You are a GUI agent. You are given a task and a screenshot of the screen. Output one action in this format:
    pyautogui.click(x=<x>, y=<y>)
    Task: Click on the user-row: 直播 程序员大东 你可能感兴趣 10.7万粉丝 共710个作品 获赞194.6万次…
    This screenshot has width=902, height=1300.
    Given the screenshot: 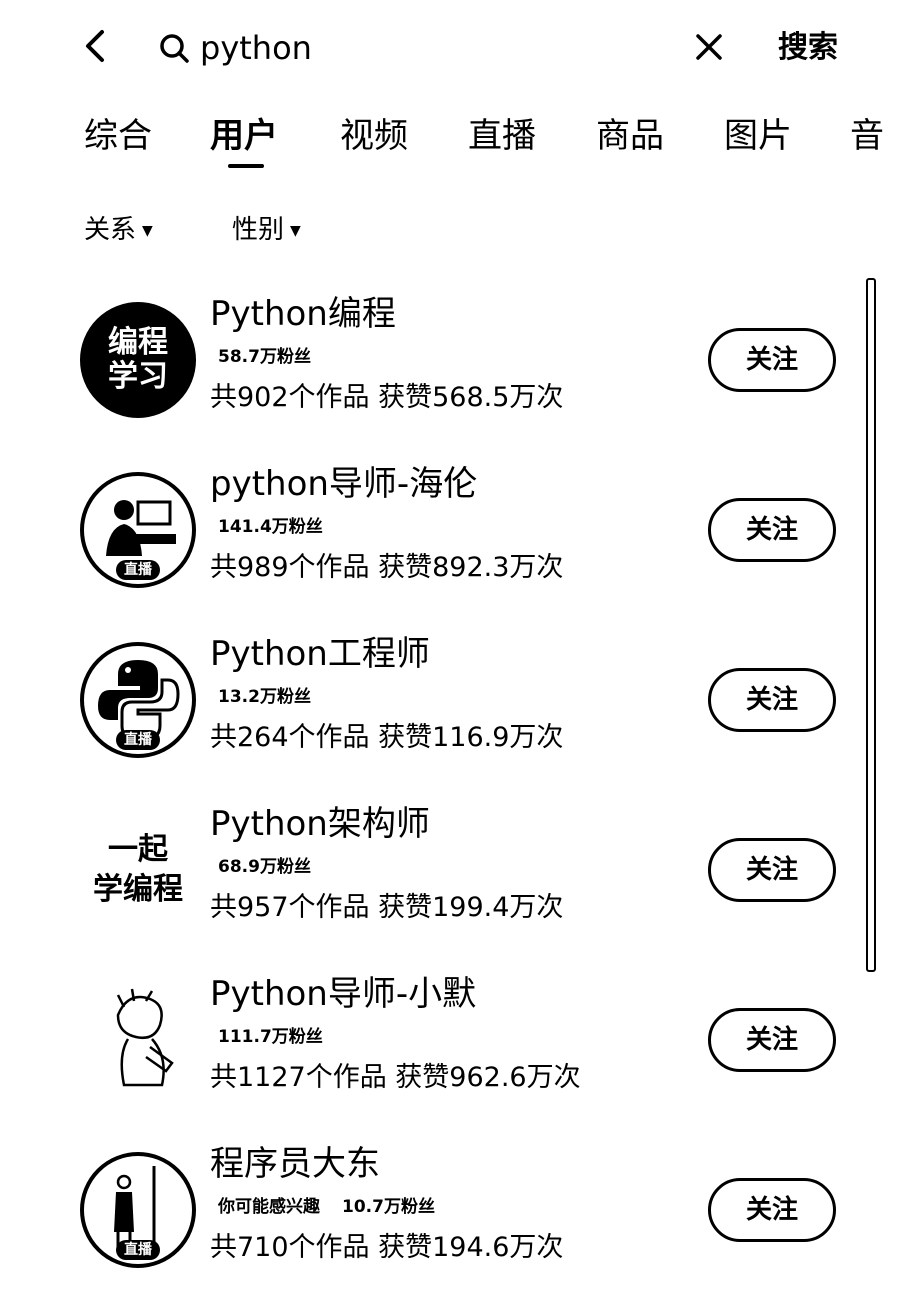 What is the action you would take?
    pyautogui.click(x=430, y=1220)
    